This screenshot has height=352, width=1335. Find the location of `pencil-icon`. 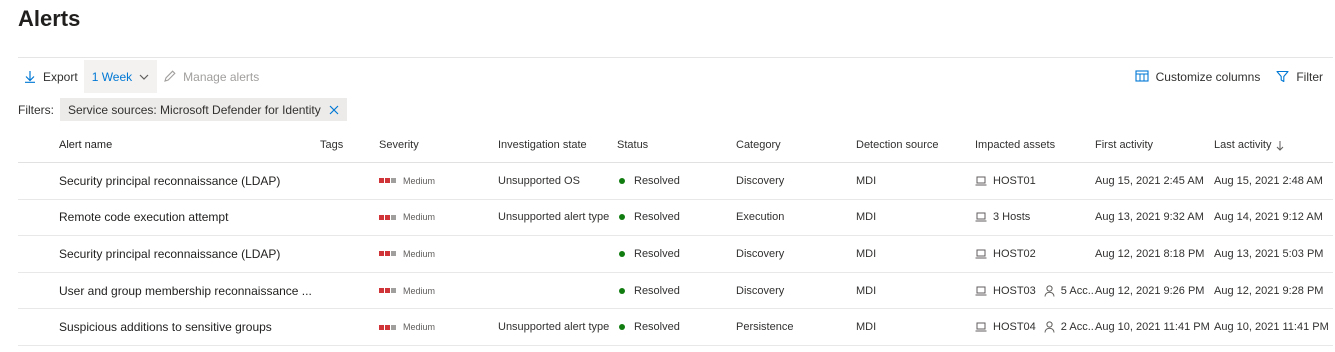

pencil-icon is located at coordinates (169, 76).